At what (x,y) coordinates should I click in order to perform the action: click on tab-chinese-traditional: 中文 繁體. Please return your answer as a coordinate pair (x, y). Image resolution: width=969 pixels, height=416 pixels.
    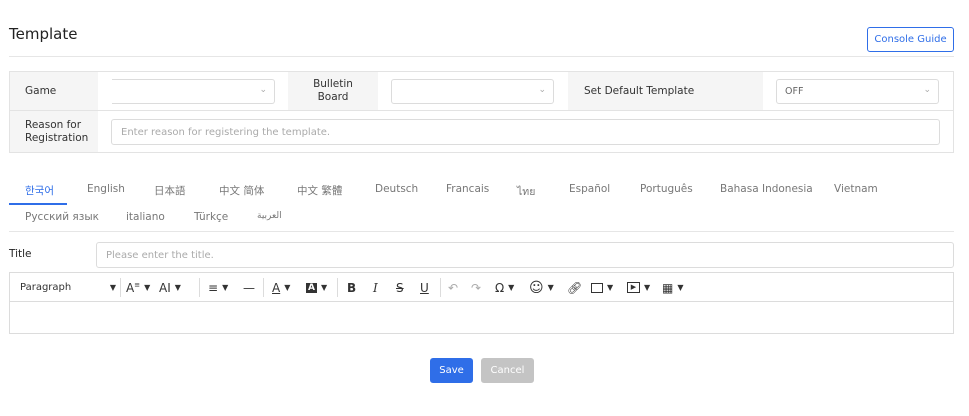
    Looking at the image, I should click on (319, 190).